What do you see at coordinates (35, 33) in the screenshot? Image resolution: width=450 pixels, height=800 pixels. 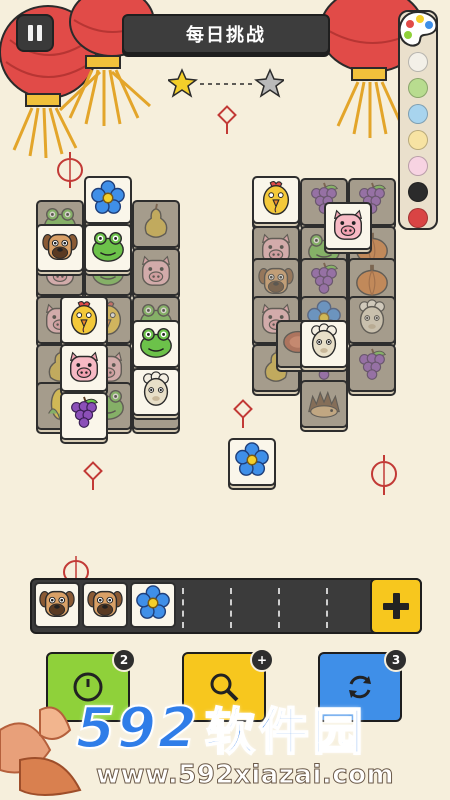 I see `pause-button` at bounding box center [35, 33].